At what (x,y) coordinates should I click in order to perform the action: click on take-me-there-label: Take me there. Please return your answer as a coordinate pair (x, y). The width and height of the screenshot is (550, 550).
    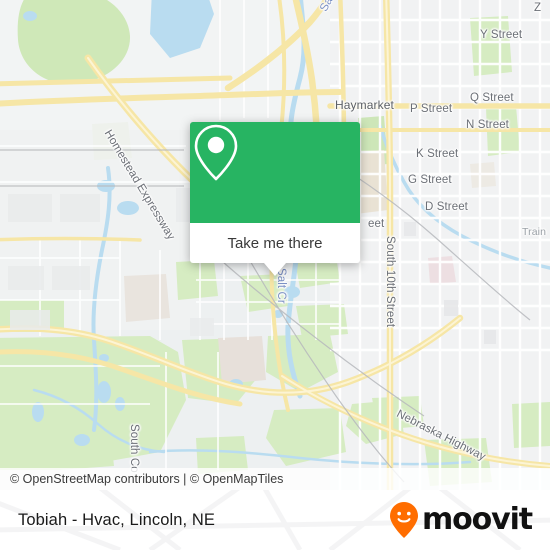
    Looking at the image, I should click on (275, 243).